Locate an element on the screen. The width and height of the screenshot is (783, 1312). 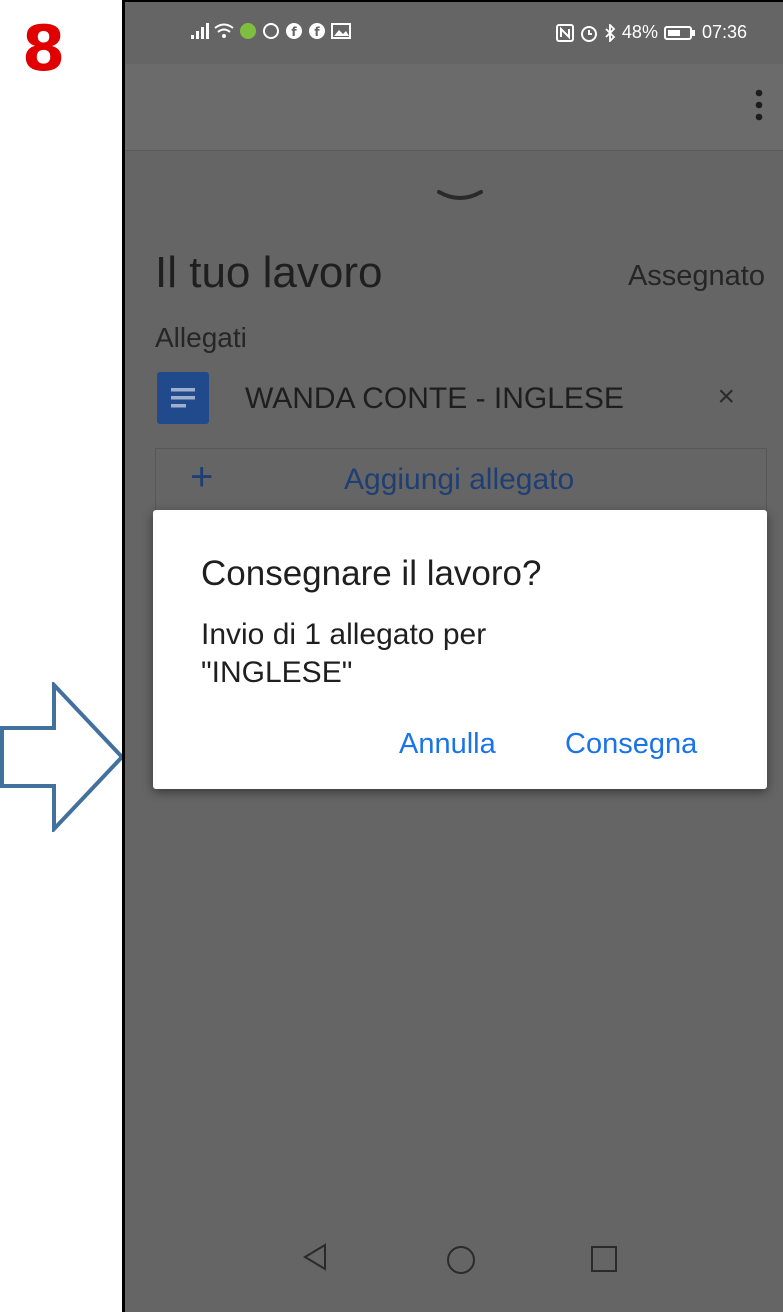
add-attachment-button: + Aggiungi allegato is located at coordinates (461, 480).